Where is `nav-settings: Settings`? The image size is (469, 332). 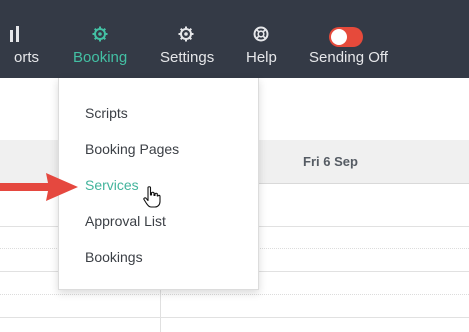 nav-settings: Settings is located at coordinates (187, 39).